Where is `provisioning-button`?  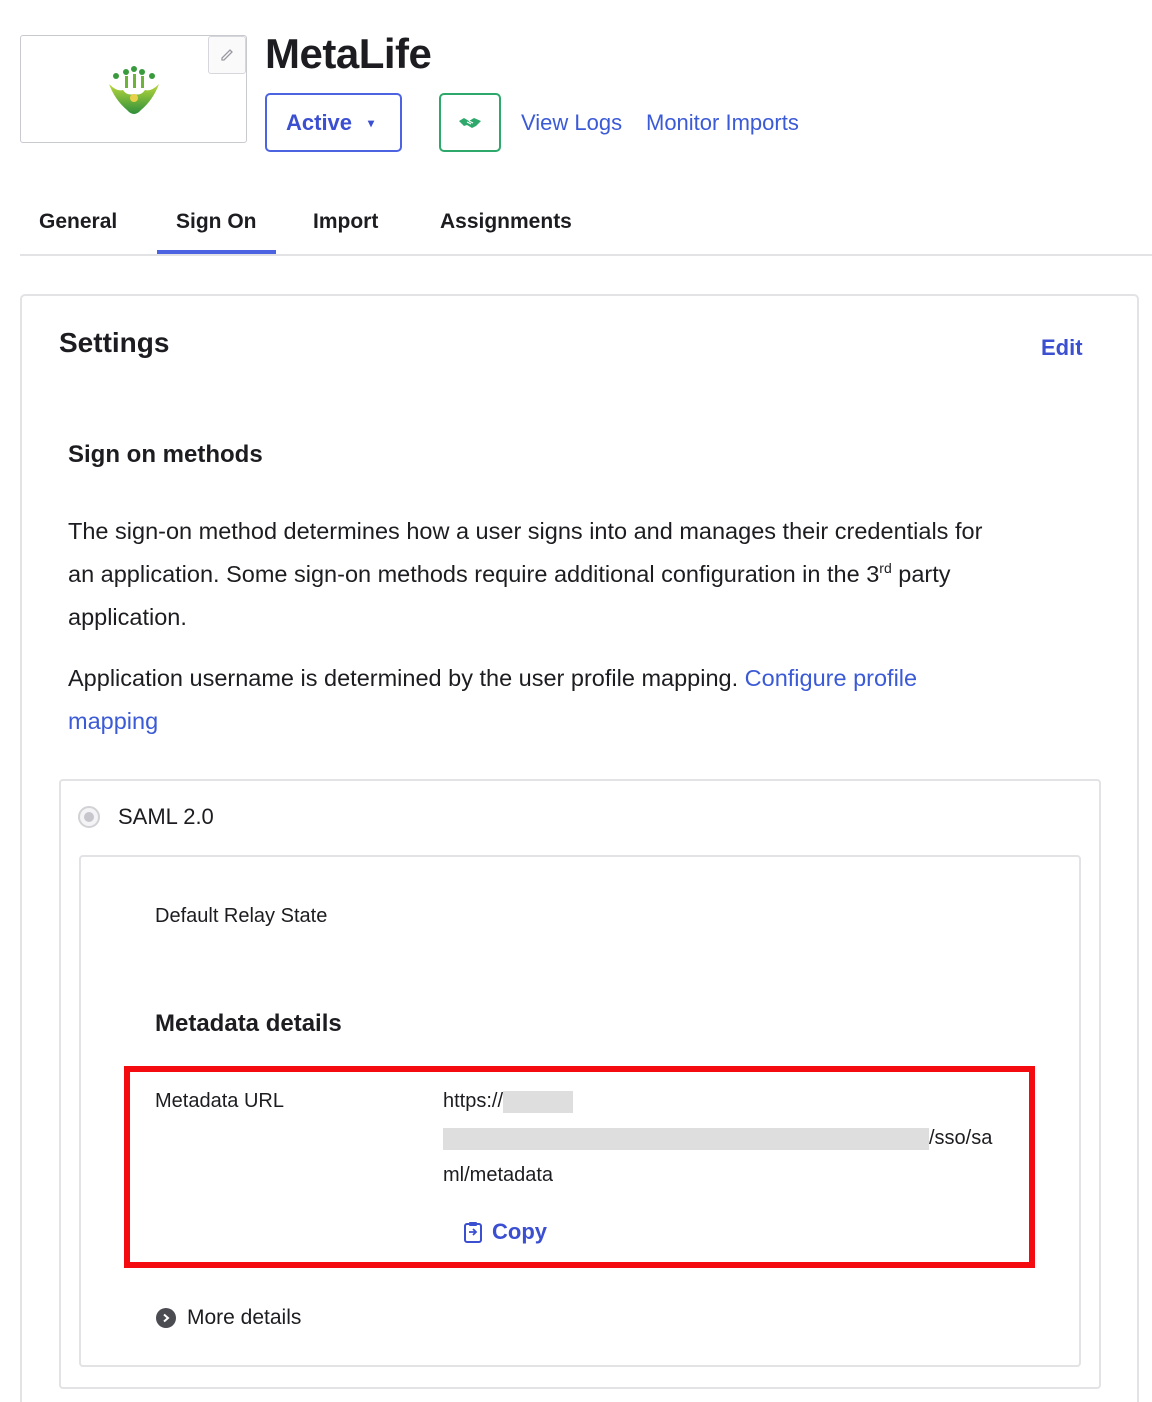
provisioning-button is located at coordinates (470, 122).